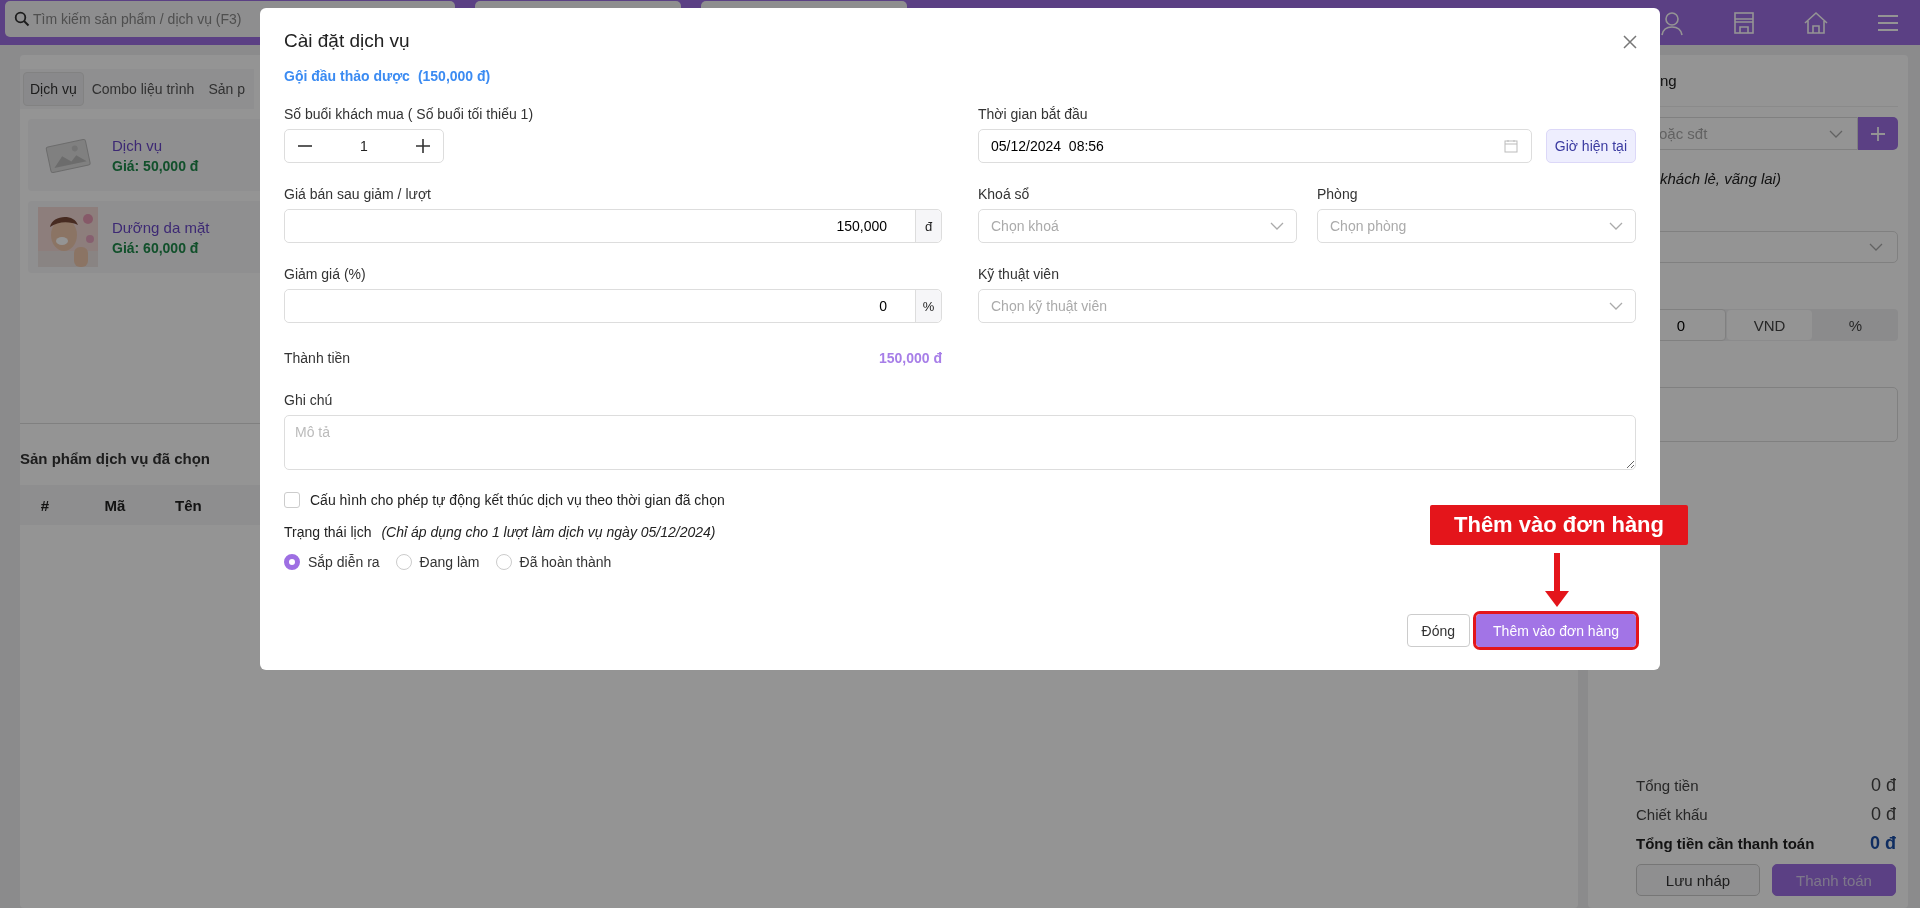 The width and height of the screenshot is (1920, 908). Describe the element at coordinates (155, 165) in the screenshot. I see `product-price: Giá: 50,000 đ` at that location.